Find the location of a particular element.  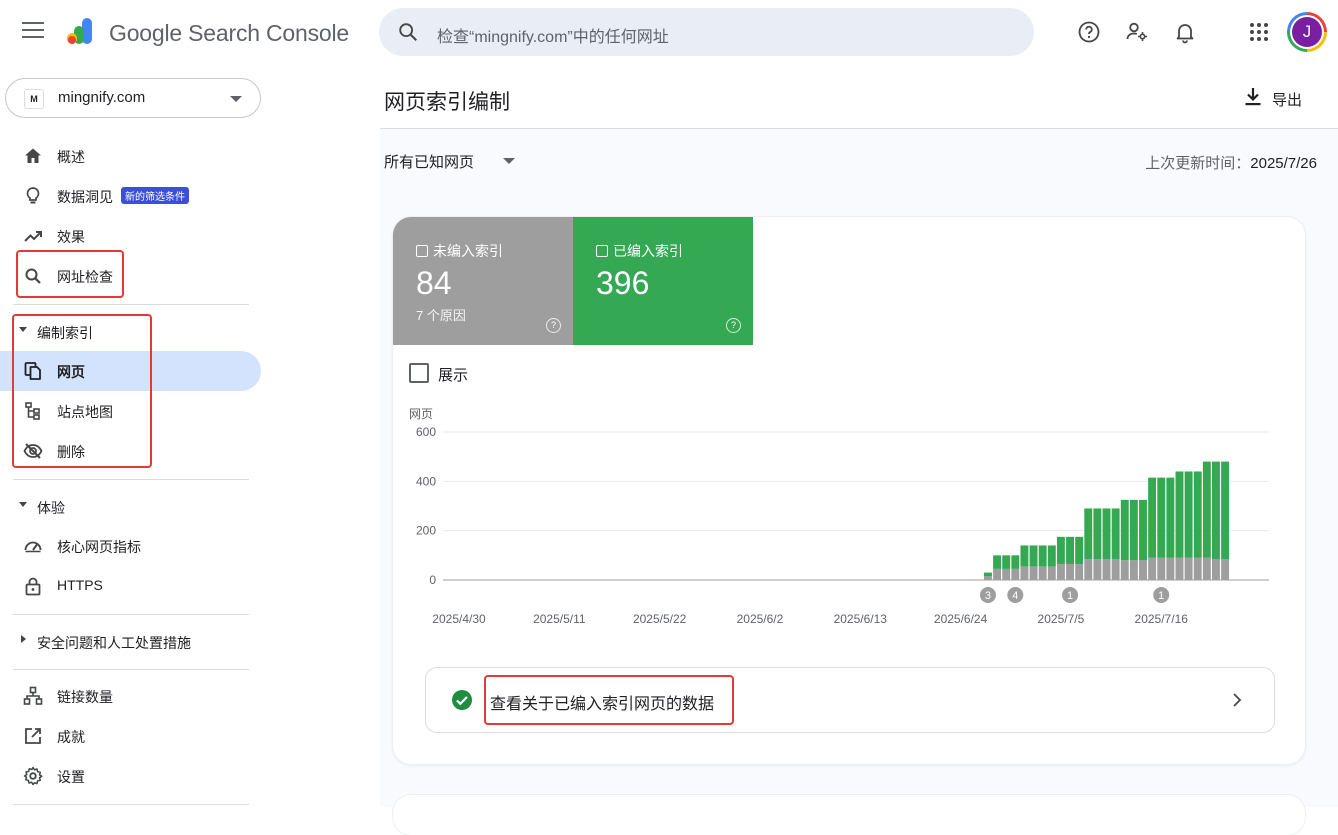

help-icon is located at coordinates (1089, 32).